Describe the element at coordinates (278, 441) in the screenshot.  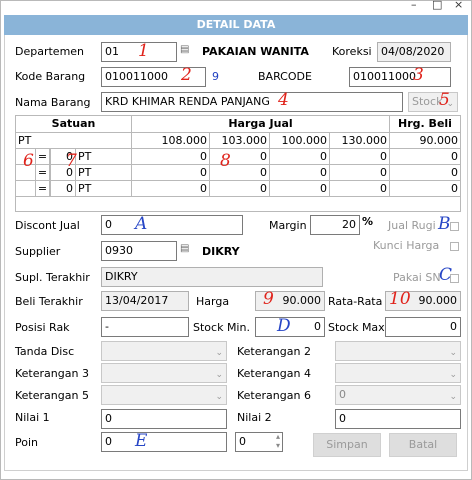
I see `spinner-arrows-icon: ▴ ▾` at that location.